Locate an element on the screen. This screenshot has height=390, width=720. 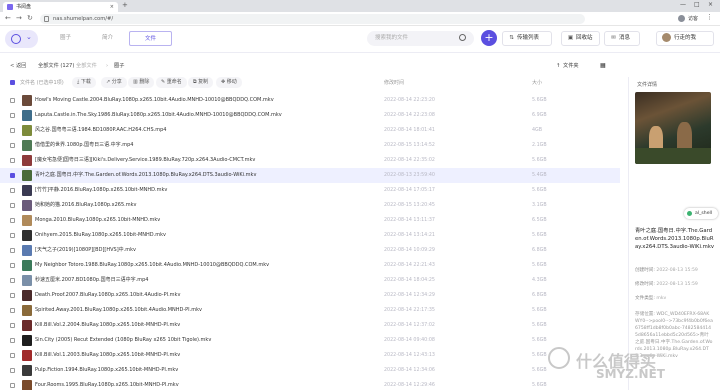
download-button: ⤓ 下载 is located at coordinates (84, 82).